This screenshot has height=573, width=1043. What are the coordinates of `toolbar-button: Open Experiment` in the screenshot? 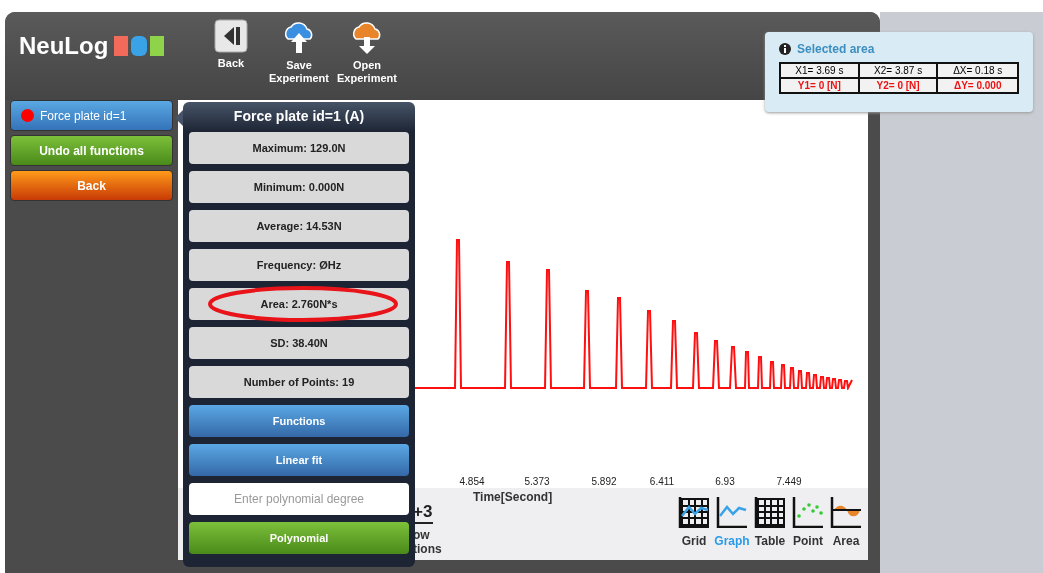 It's located at (367, 52).